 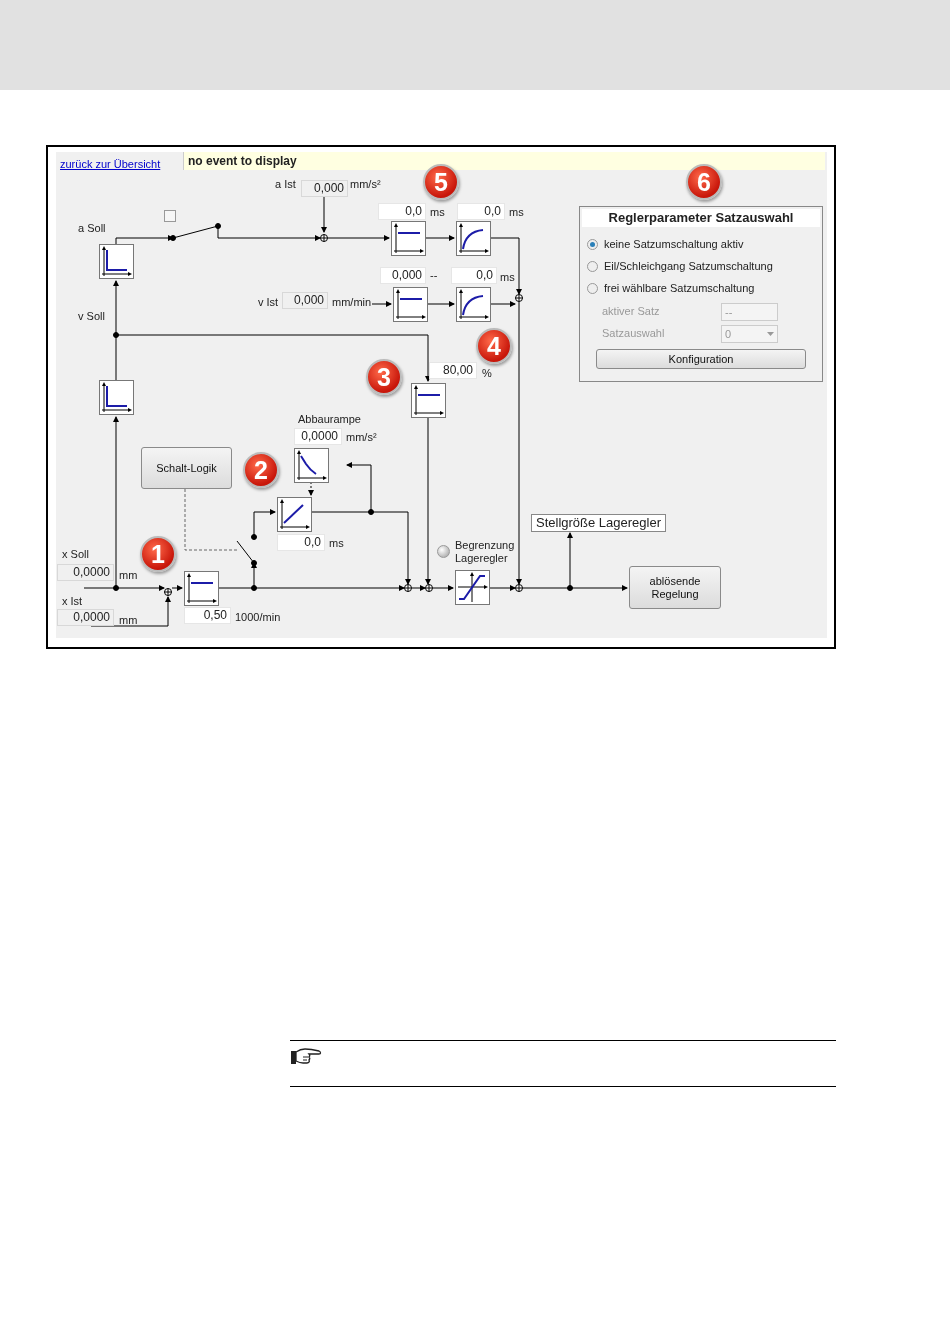 I want to click on logic-button: Schalt-Logik, so click(x=186, y=468).